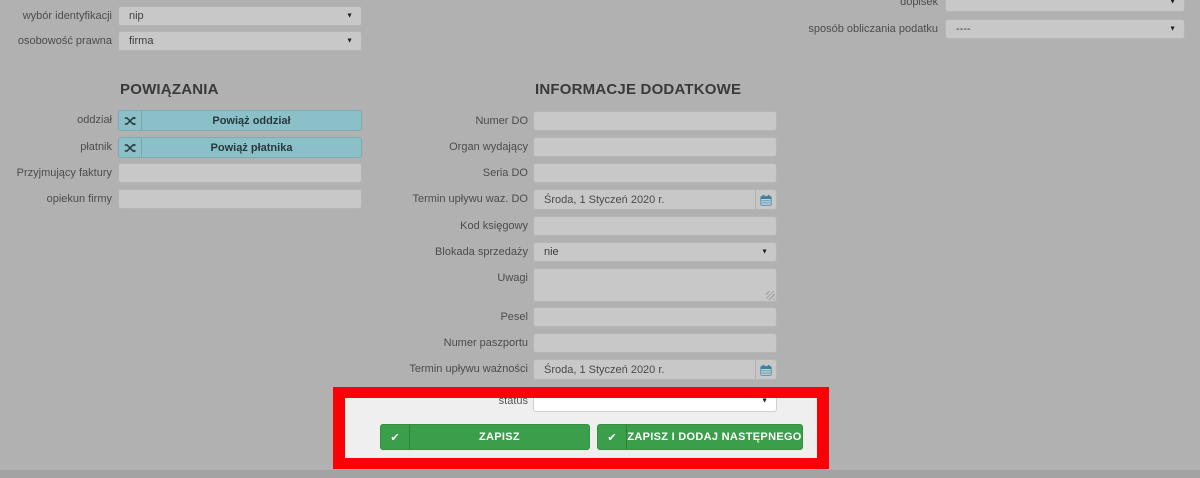  Describe the element at coordinates (638, 89) in the screenshot. I see `informacje-dodatkowe-section-title: INFORMACJE DODATKOWE` at that location.